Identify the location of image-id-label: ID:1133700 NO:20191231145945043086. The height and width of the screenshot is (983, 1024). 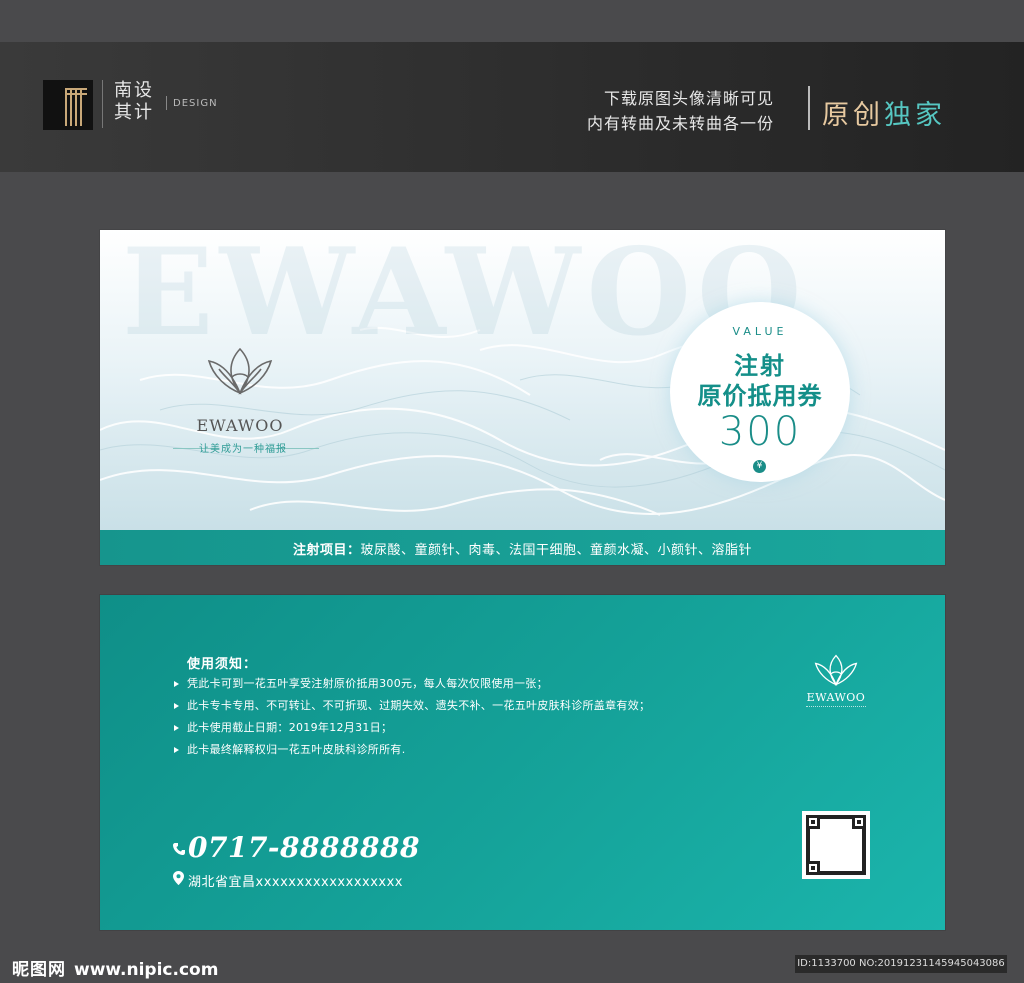
(901, 964).